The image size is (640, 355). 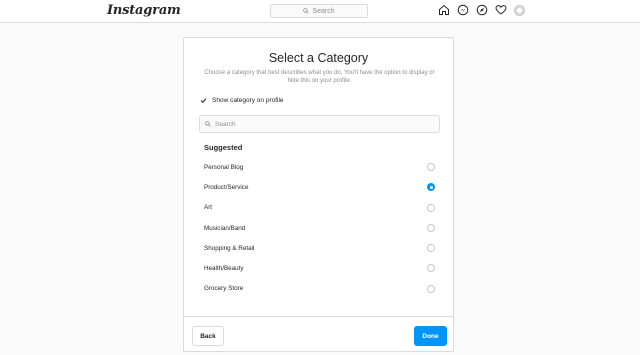 I want to click on category-option-health-beauty: Health/Beauty, so click(x=318, y=268).